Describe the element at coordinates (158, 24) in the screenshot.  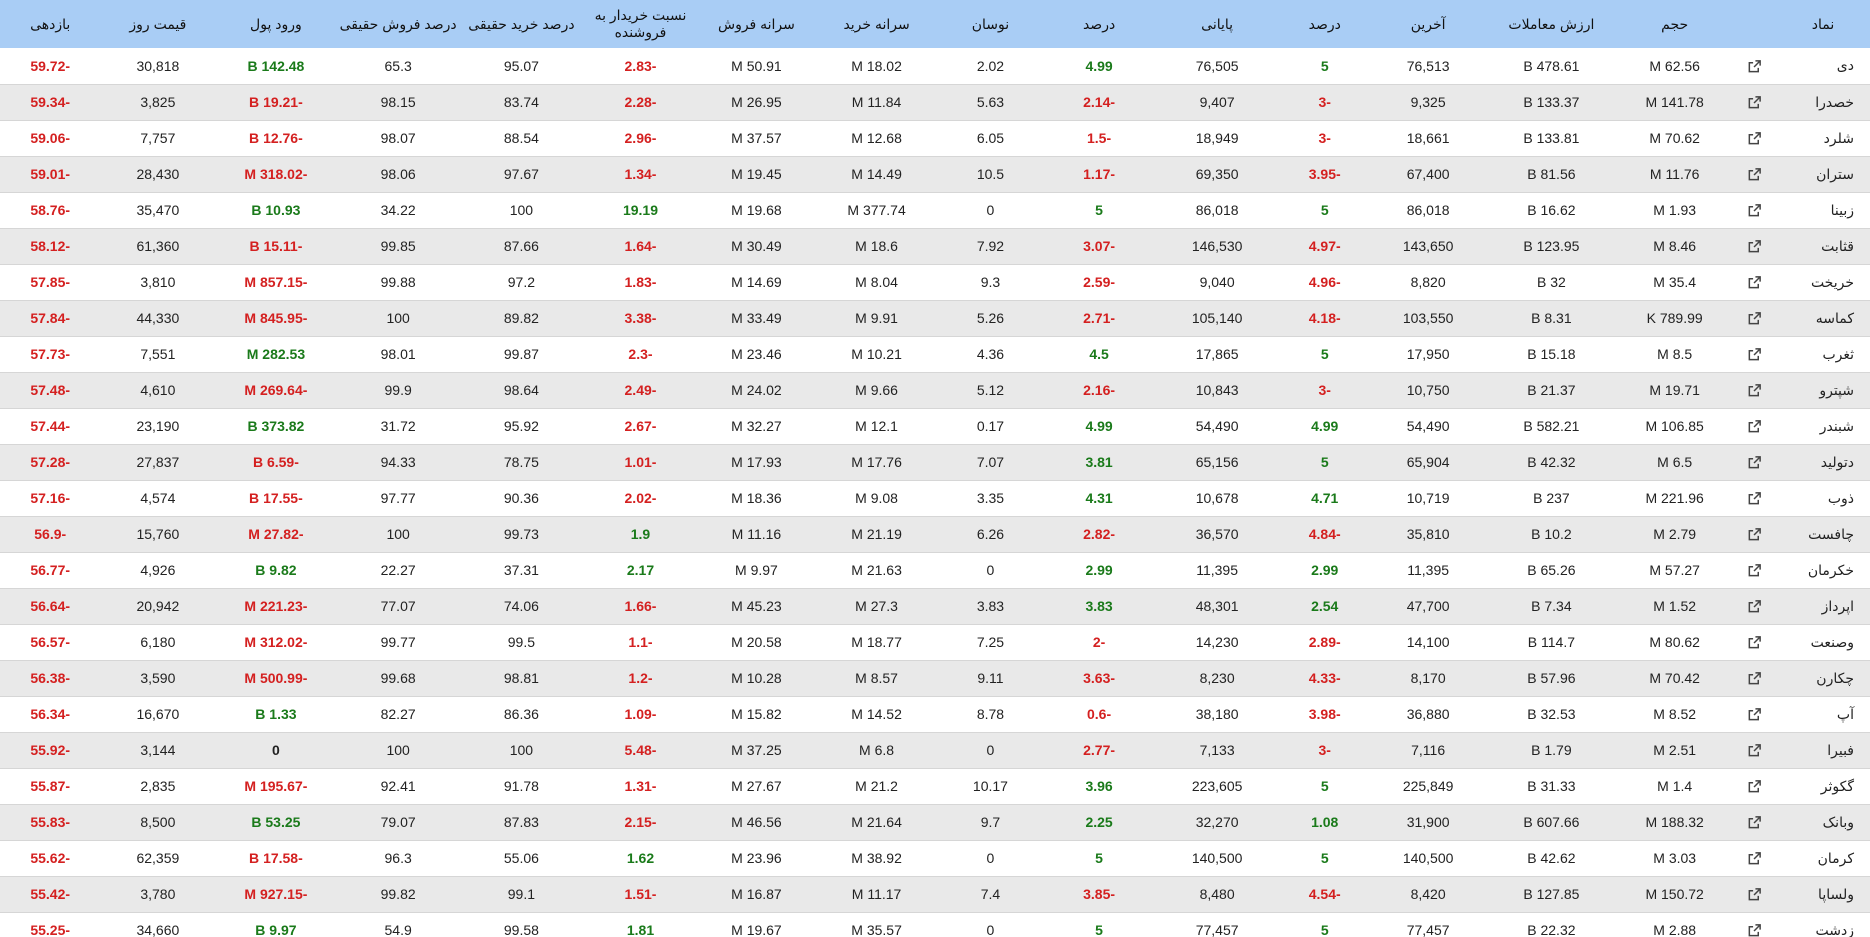
I see `col-header-day-price: قیمت روز` at that location.